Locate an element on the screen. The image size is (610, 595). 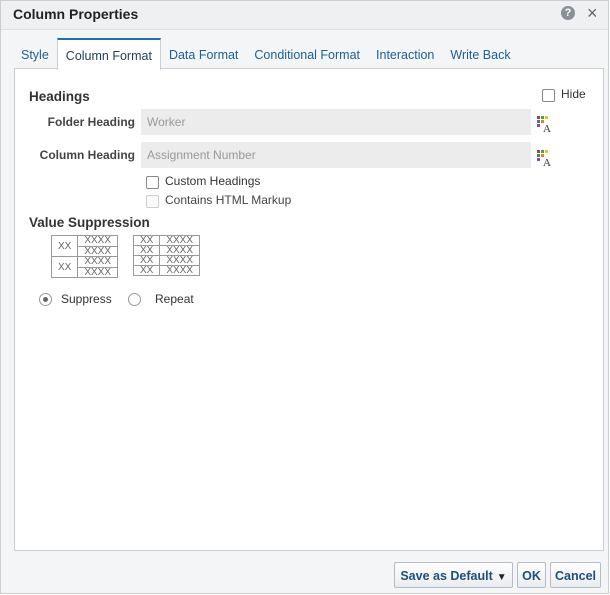
close-icon: × is located at coordinates (592, 13).